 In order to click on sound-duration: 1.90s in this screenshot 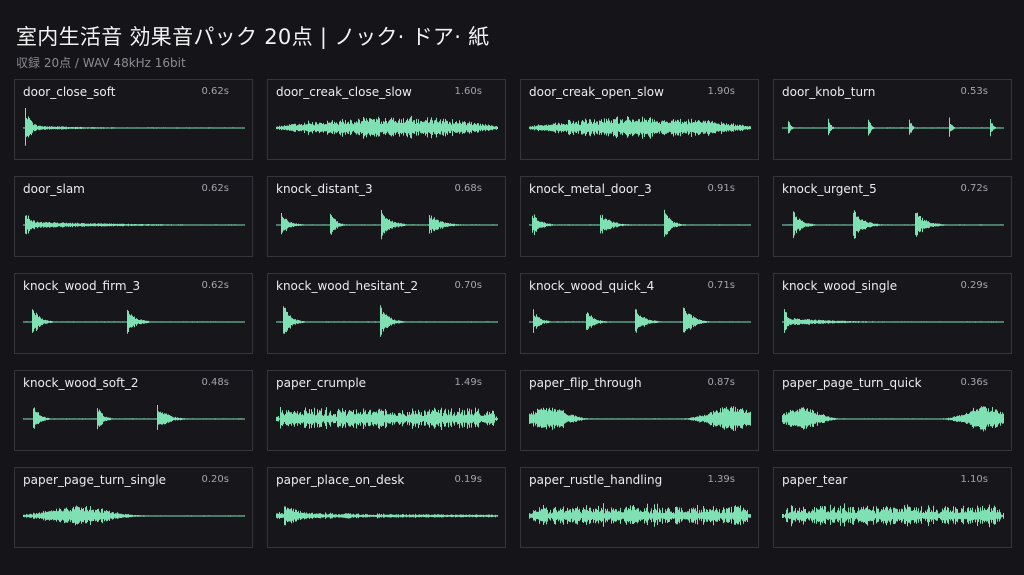, I will do `click(721, 91)`.